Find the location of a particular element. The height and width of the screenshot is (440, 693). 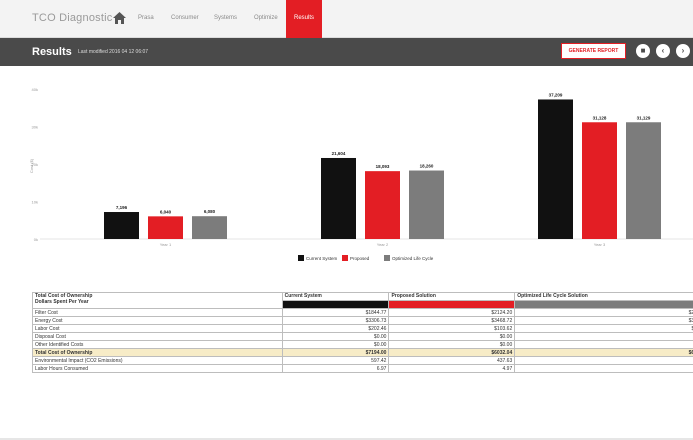

legend-label: Current System is located at coordinates (322, 258).